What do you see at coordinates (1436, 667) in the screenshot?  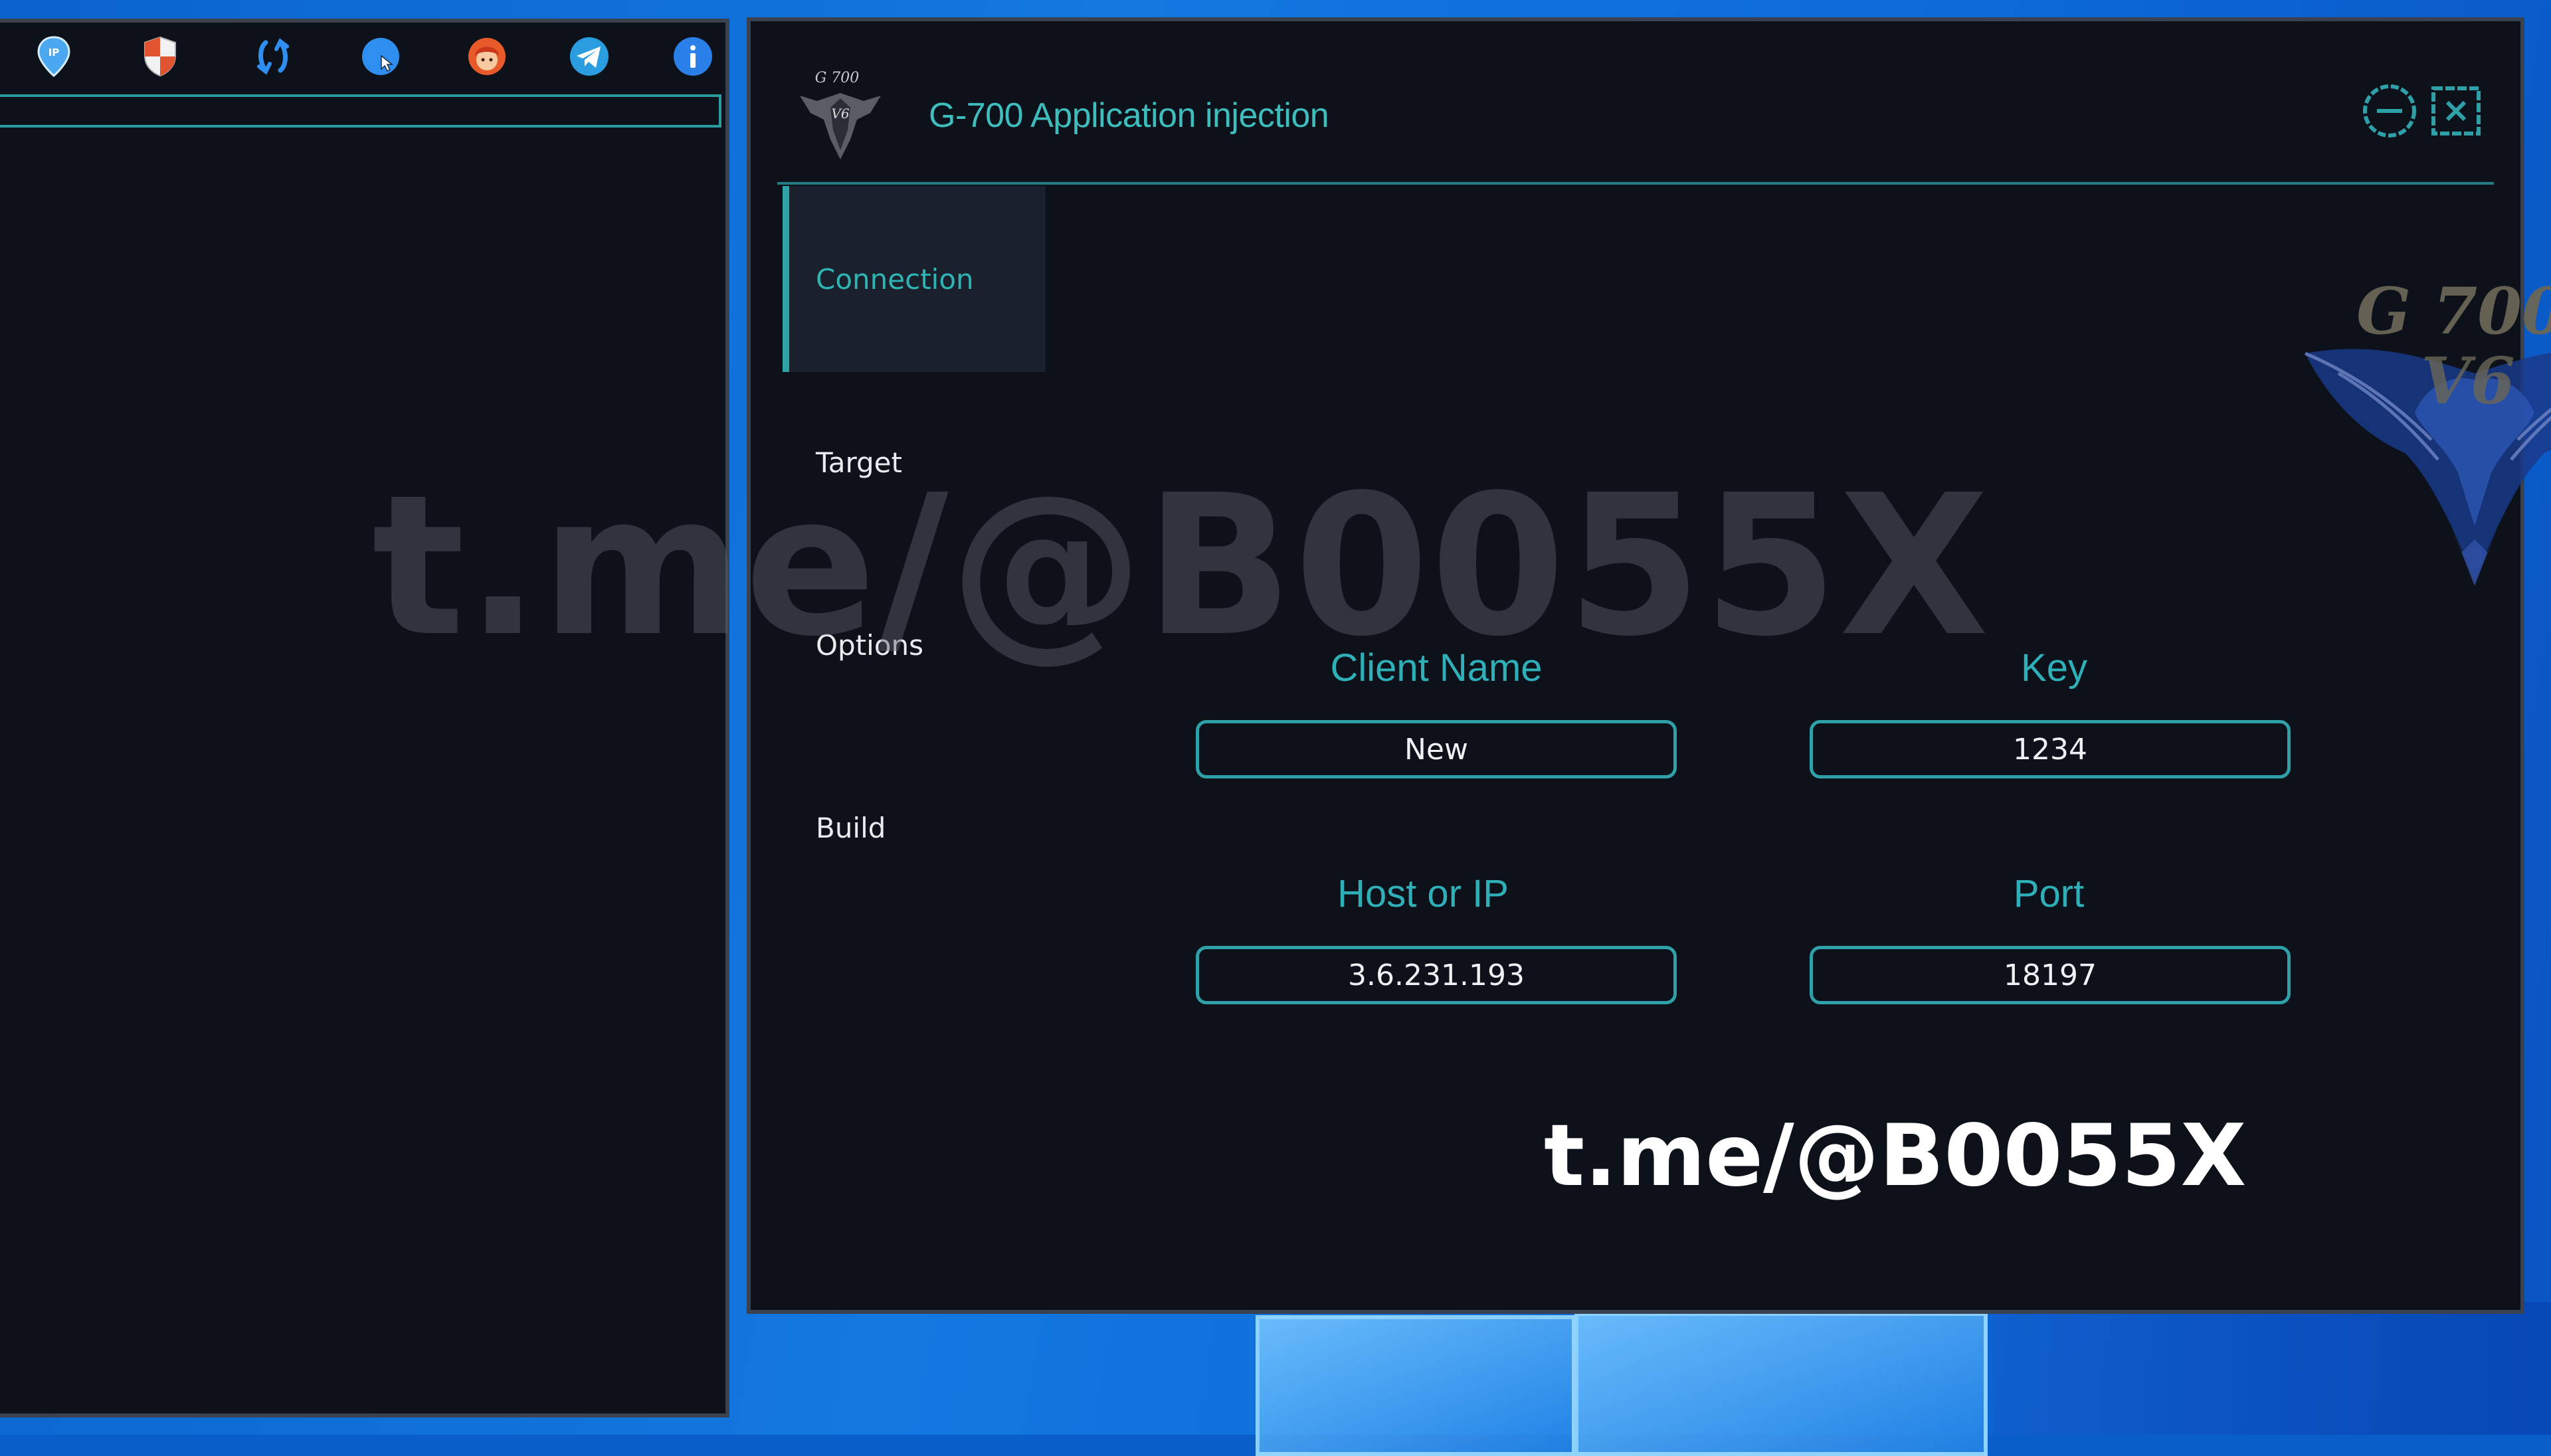 I see `client-name-label: Client Name` at bounding box center [1436, 667].